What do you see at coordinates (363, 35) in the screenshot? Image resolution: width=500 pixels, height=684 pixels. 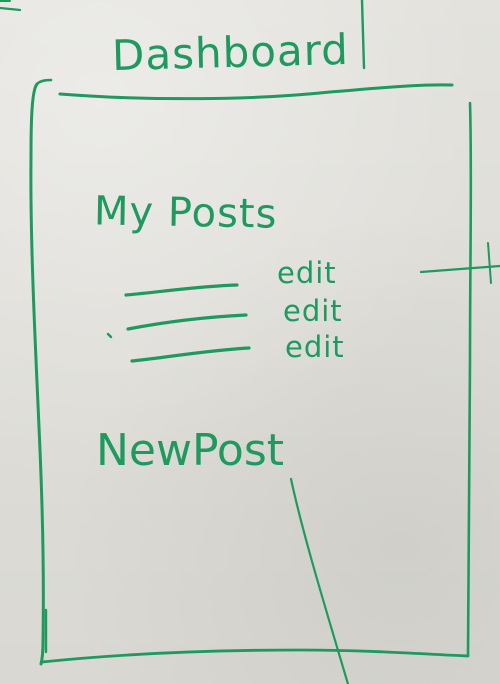 I see `title-tick` at bounding box center [363, 35].